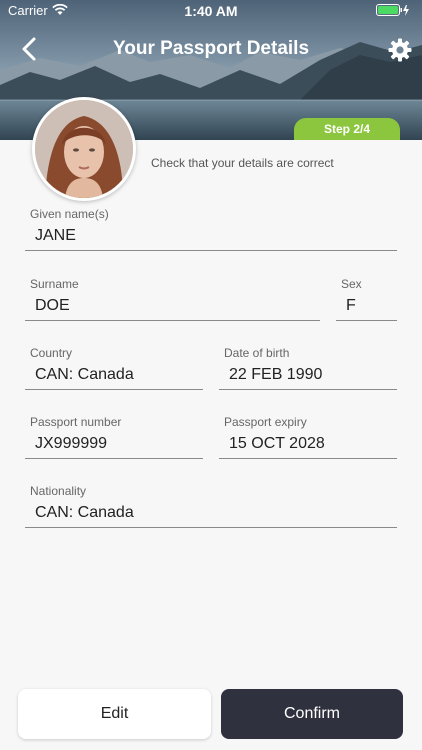 Image resolution: width=422 pixels, height=750 pixels. Describe the element at coordinates (392, 10) in the screenshot. I see `battery-icon` at that location.